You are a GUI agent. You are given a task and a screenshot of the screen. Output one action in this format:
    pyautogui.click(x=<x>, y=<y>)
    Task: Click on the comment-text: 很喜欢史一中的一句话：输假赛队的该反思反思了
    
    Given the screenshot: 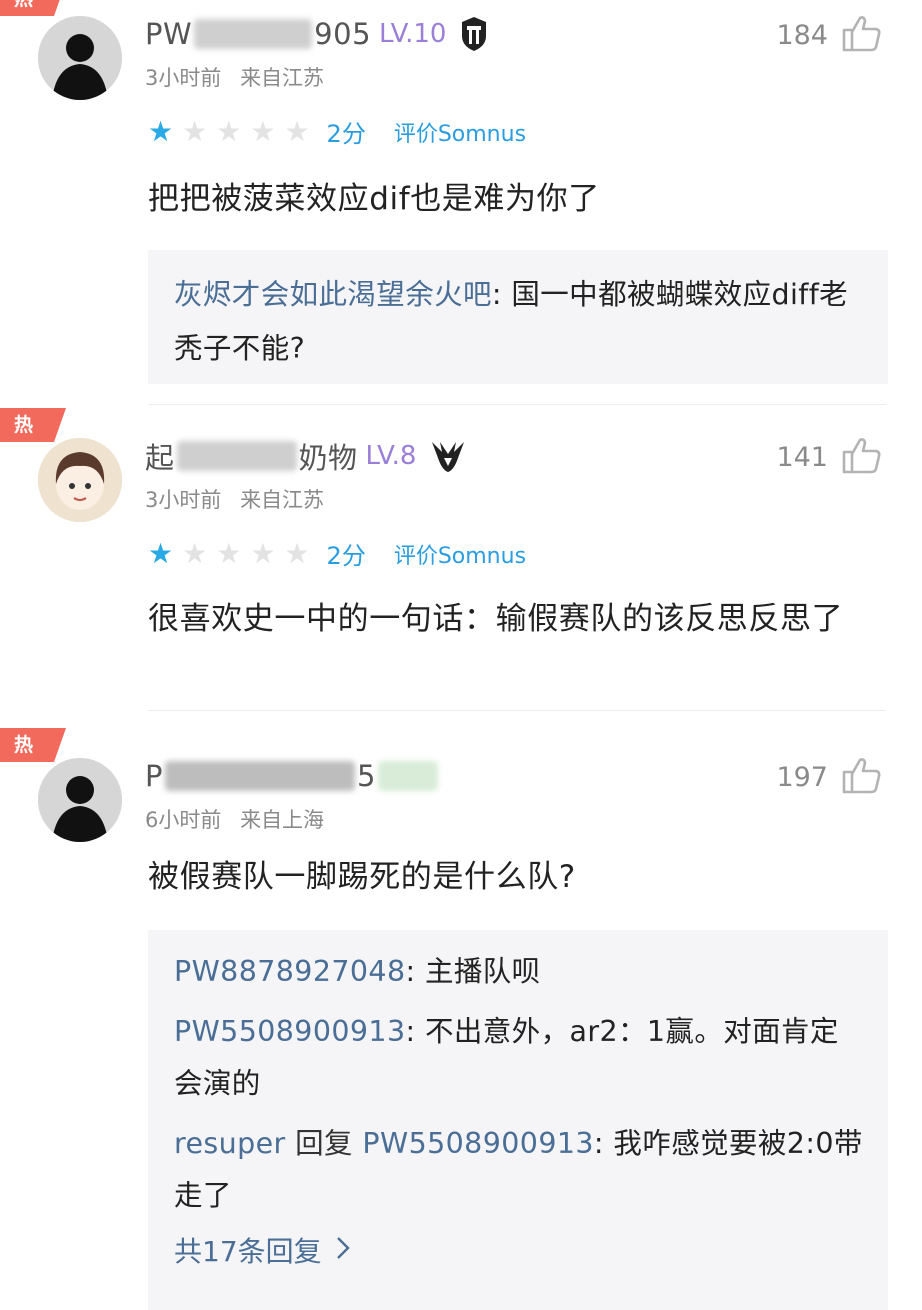 What is the action you would take?
    pyautogui.click(x=496, y=619)
    